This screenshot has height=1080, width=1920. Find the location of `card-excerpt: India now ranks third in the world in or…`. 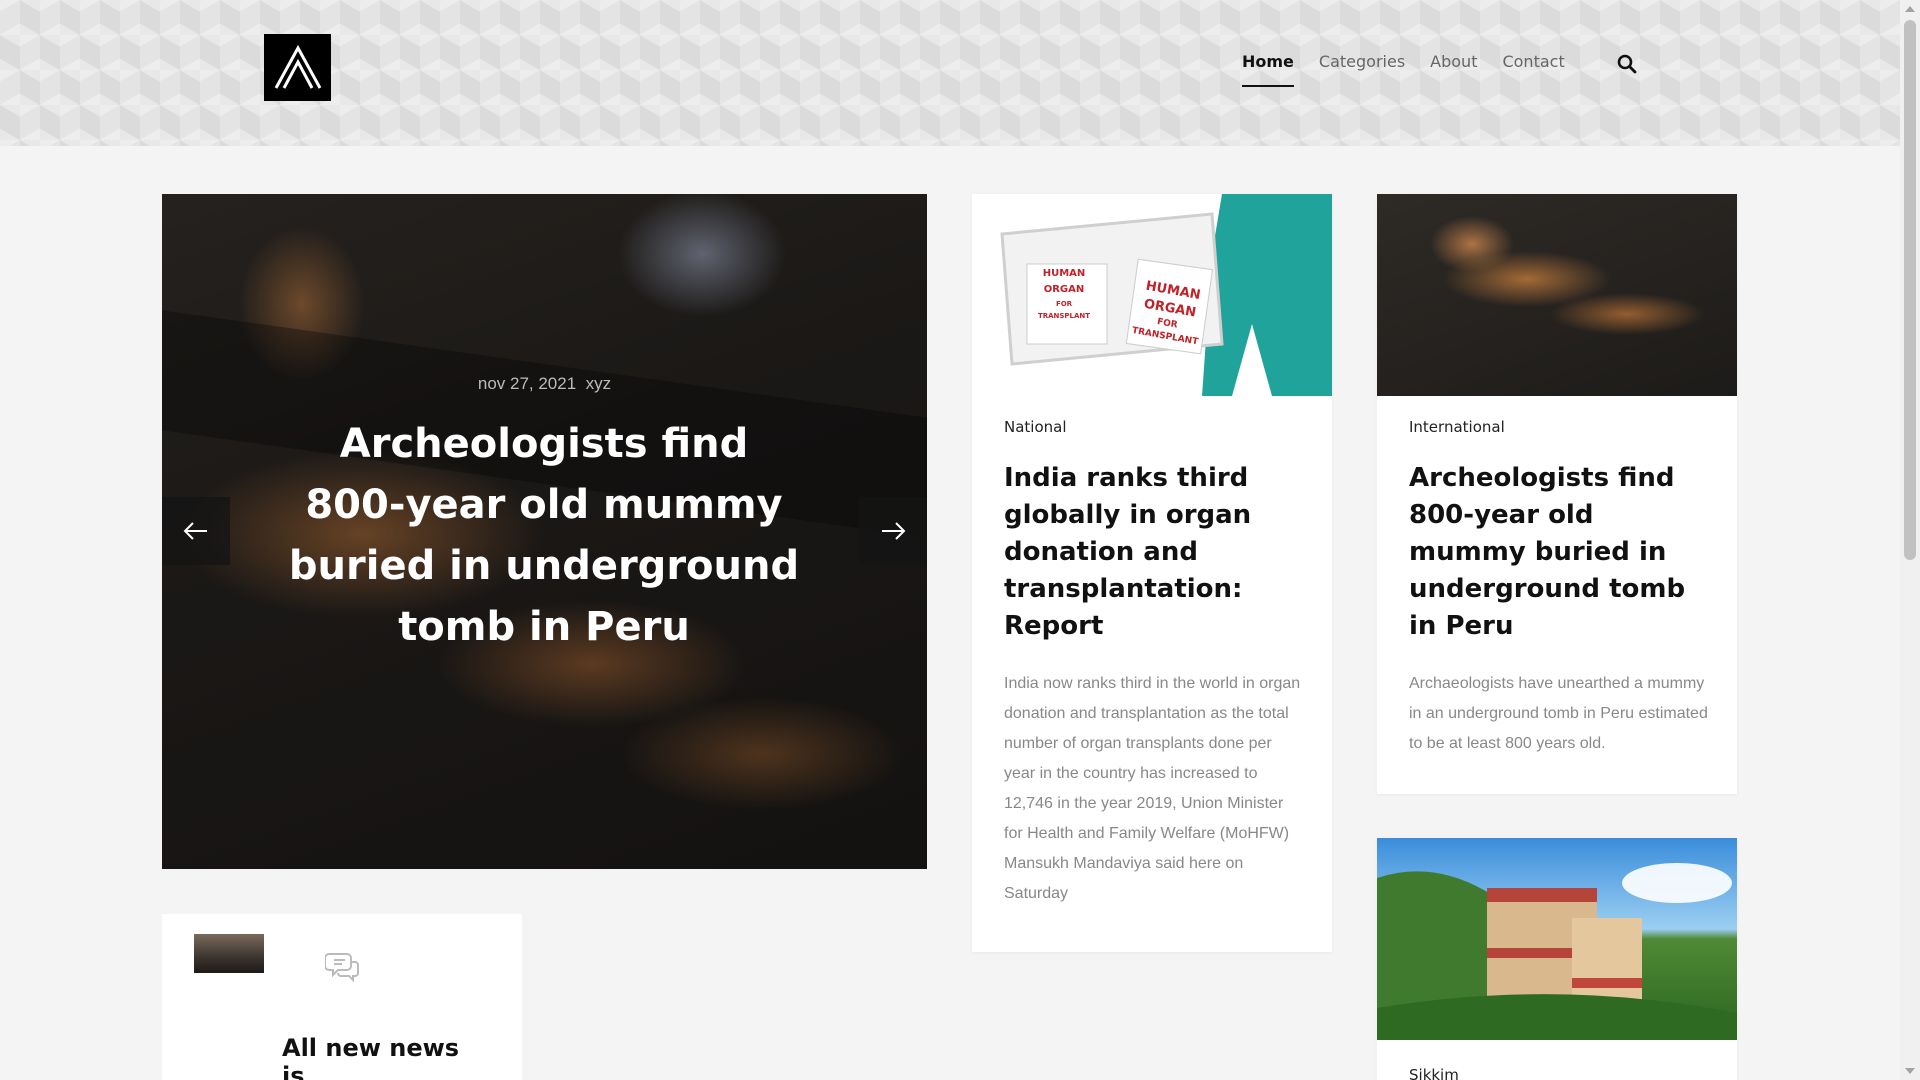

card-excerpt: India now ranks third in the world in or… is located at coordinates (1152, 788).